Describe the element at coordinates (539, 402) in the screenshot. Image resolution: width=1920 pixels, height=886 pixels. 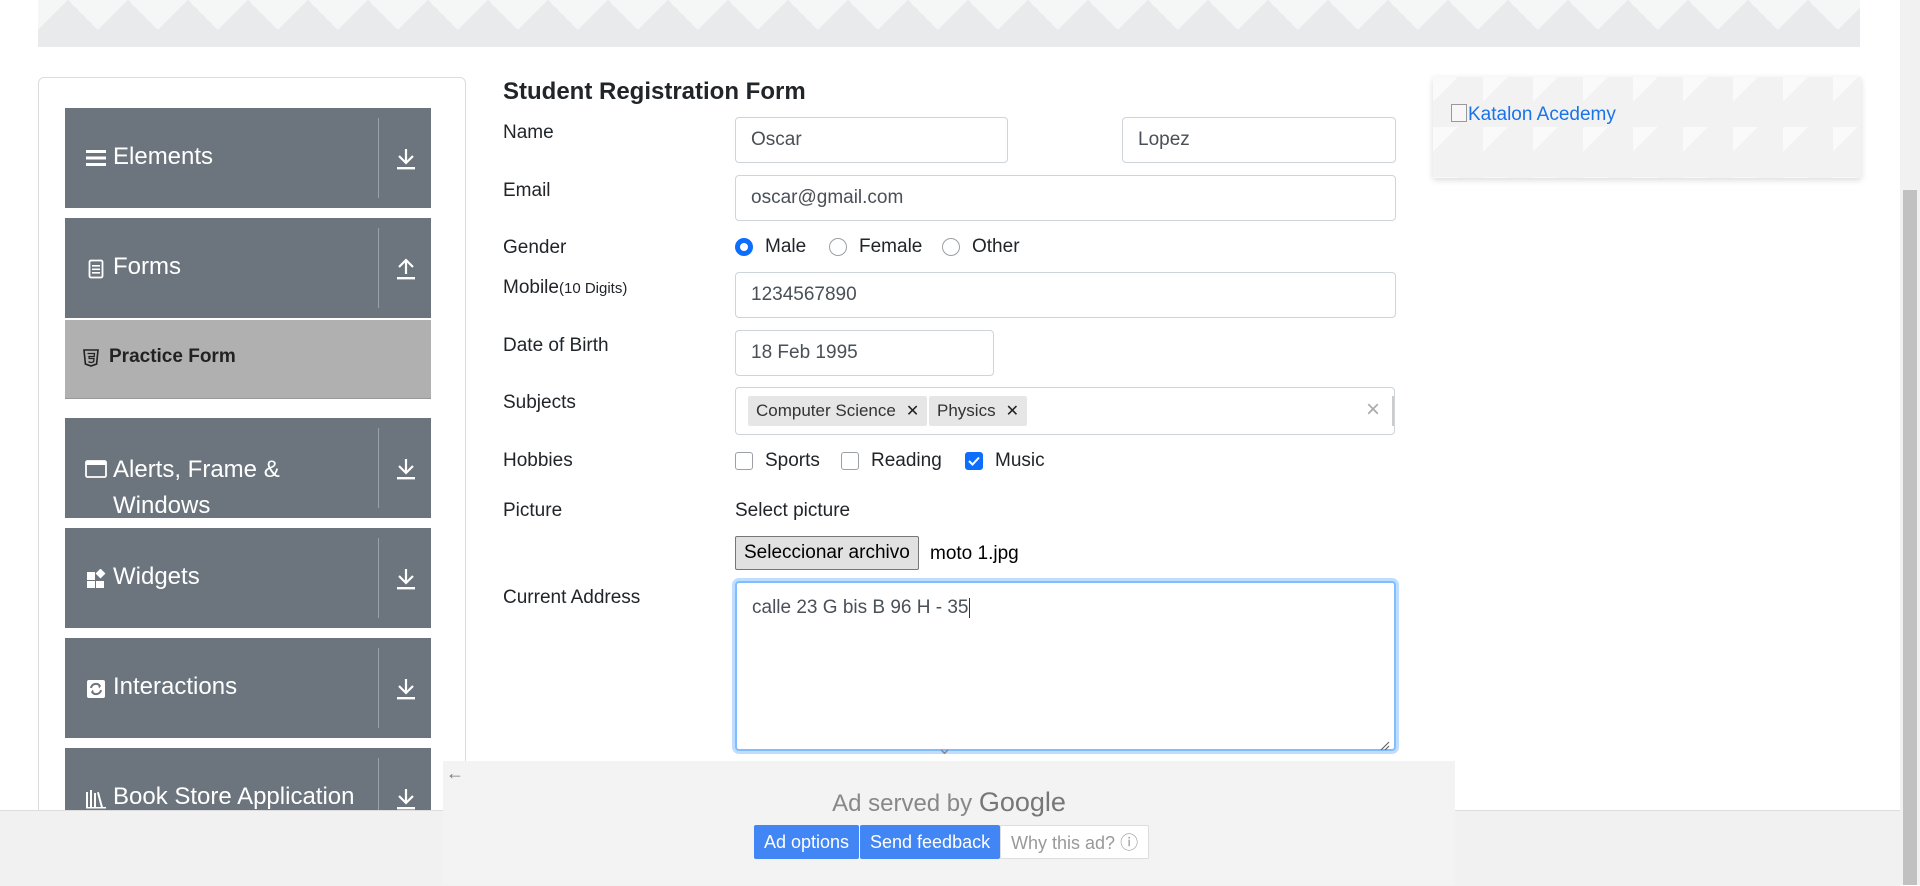
I see `subjects-label: Subjects` at that location.